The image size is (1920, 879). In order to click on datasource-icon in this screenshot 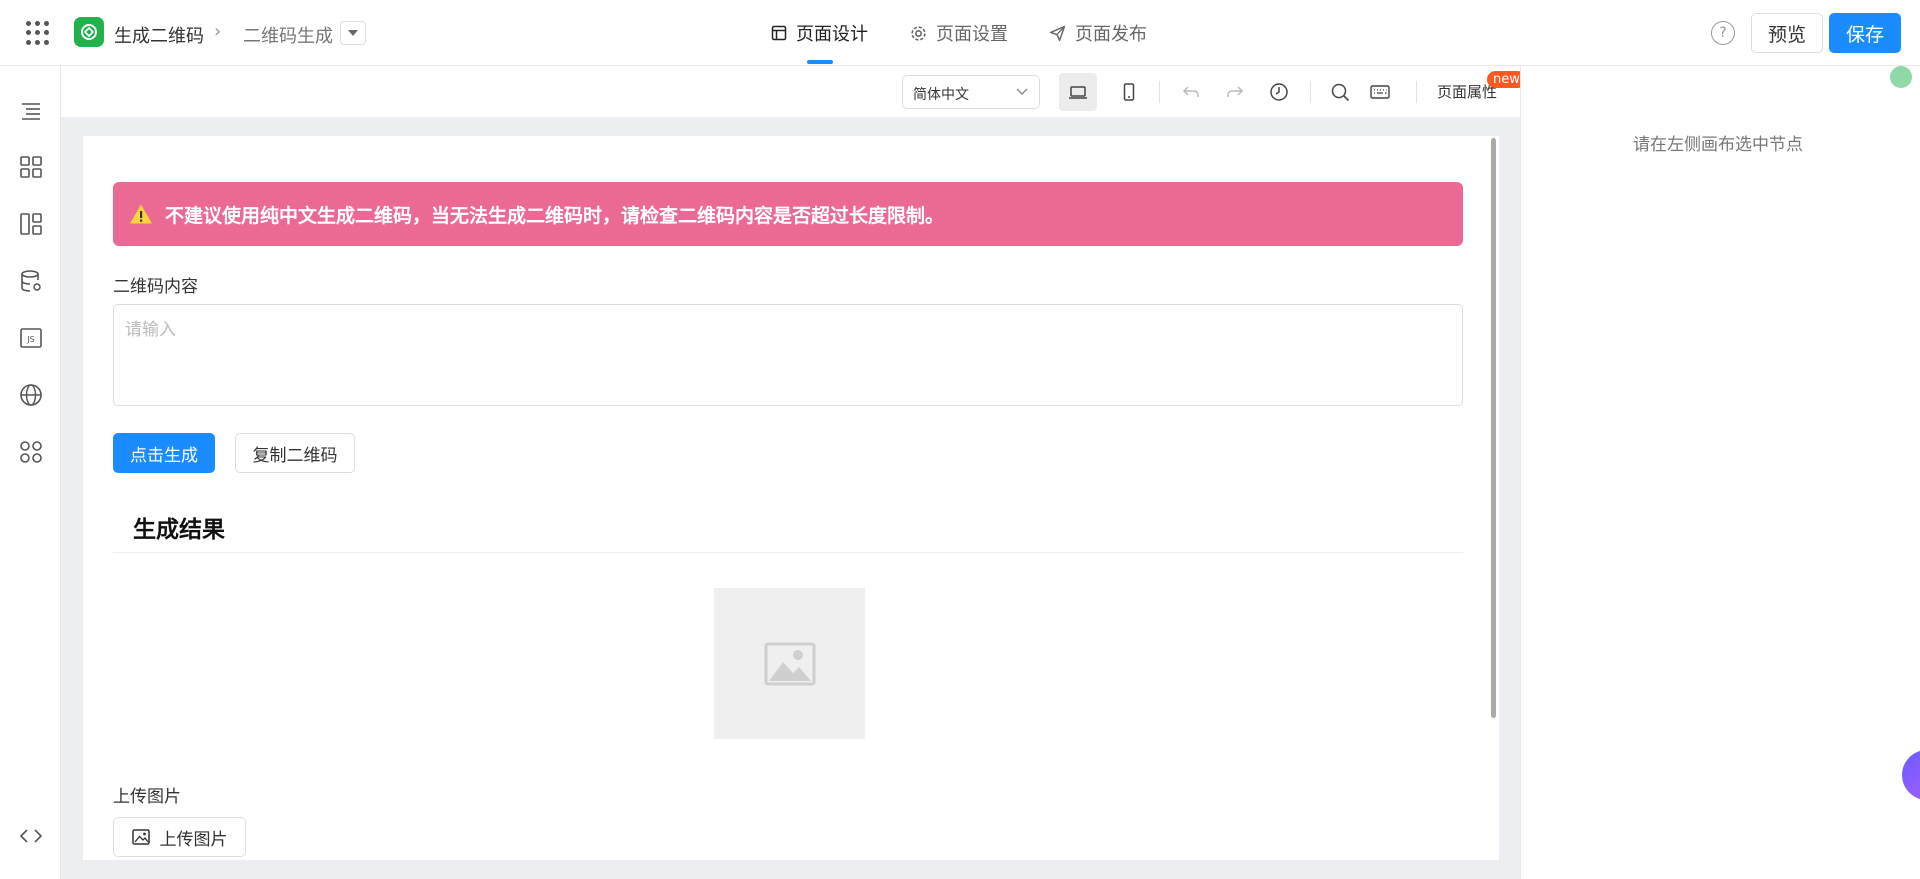, I will do `click(31, 281)`.